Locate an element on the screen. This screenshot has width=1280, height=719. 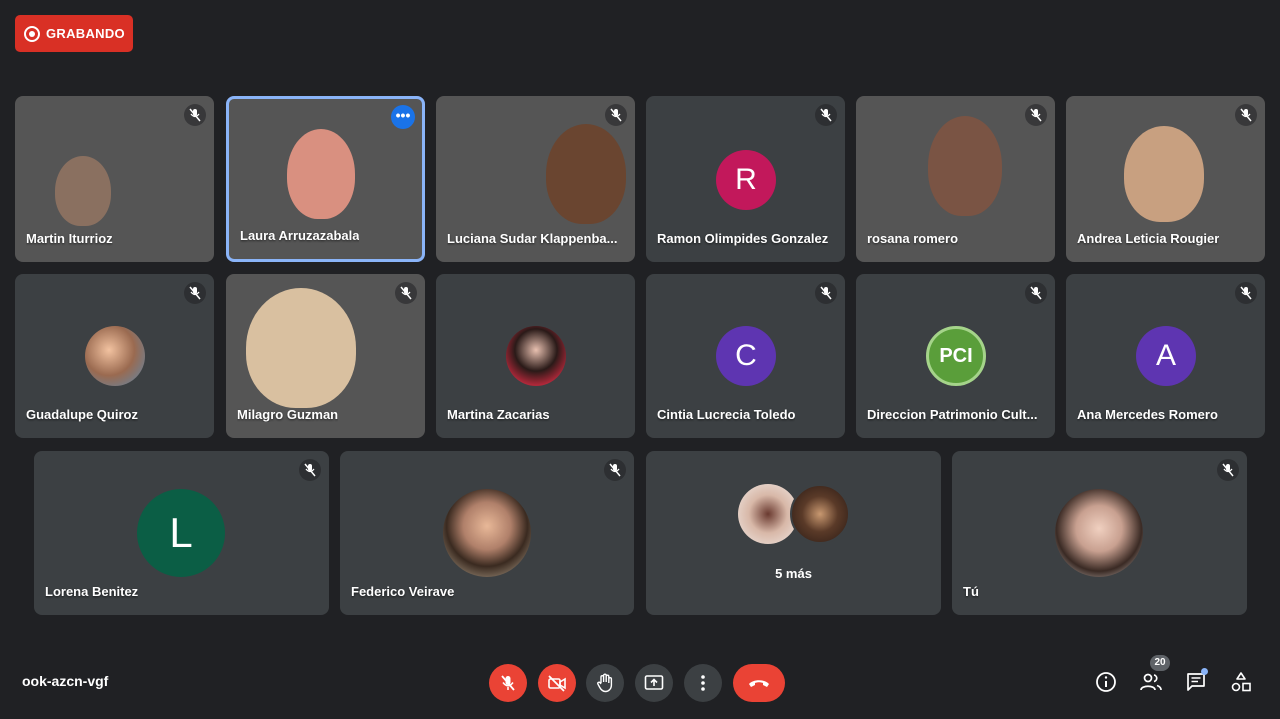
participant-tile: A Ana Mercedes Romero is located at coordinates (1165, 356).